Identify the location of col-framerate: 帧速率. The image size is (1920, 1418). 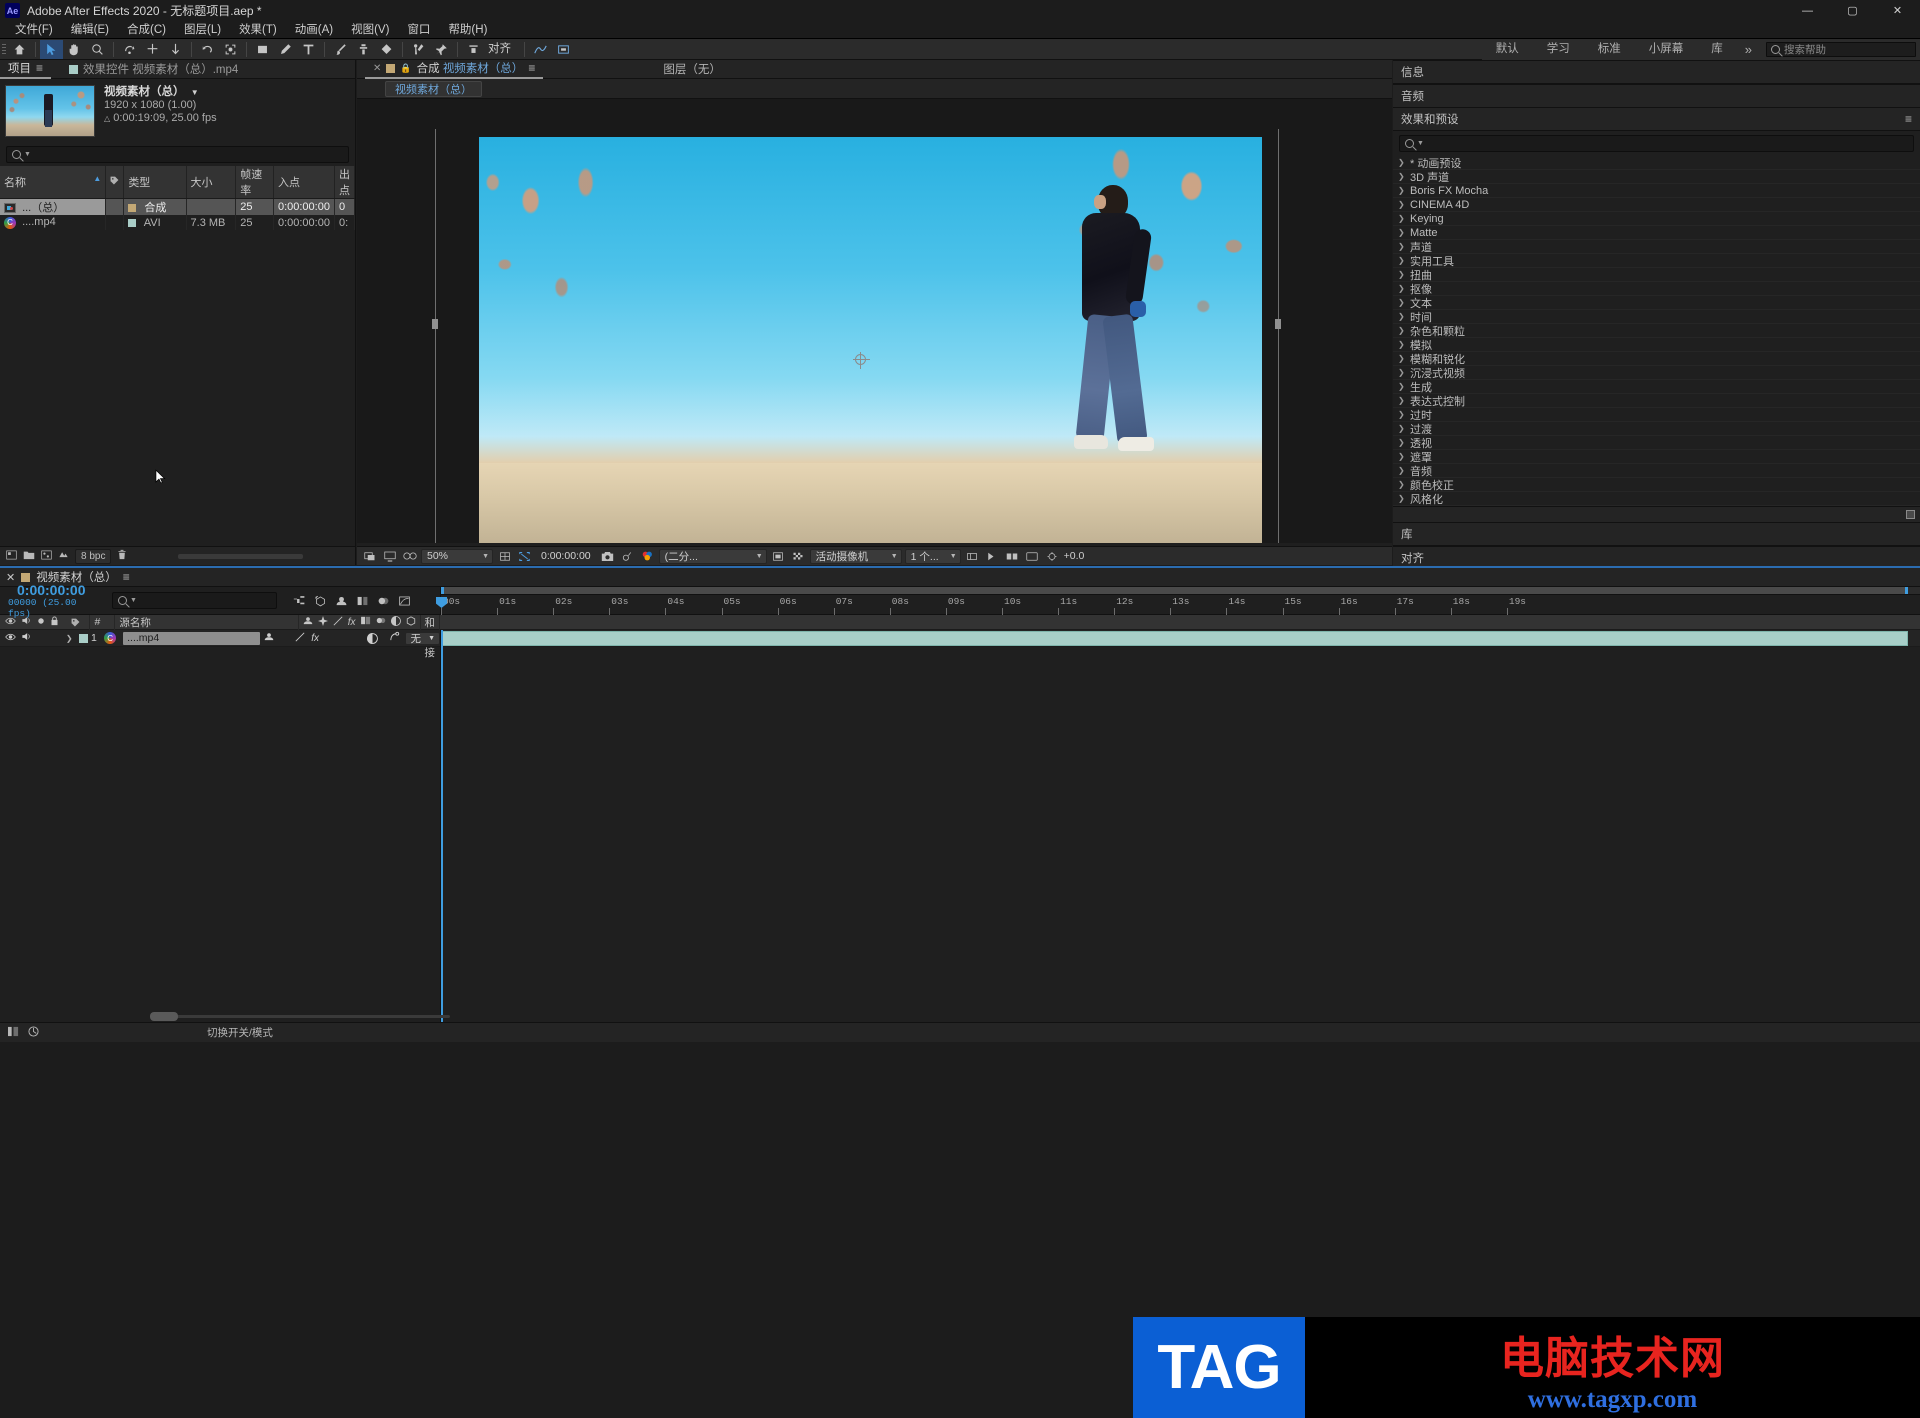
(254, 182).